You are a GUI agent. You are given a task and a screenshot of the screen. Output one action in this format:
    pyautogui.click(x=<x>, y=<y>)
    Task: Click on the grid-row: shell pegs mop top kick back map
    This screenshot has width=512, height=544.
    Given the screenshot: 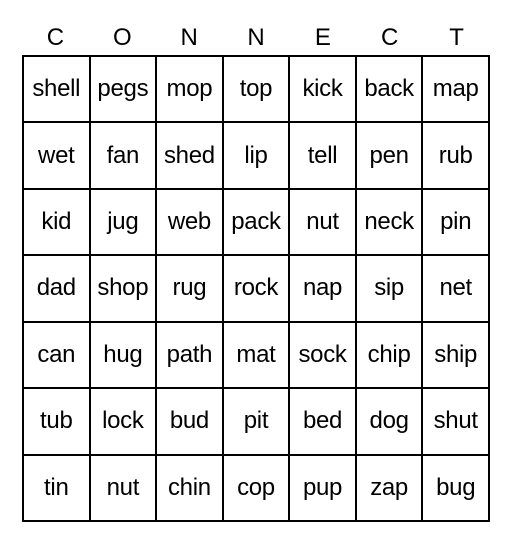 What is the action you would take?
    pyautogui.click(x=256, y=89)
    